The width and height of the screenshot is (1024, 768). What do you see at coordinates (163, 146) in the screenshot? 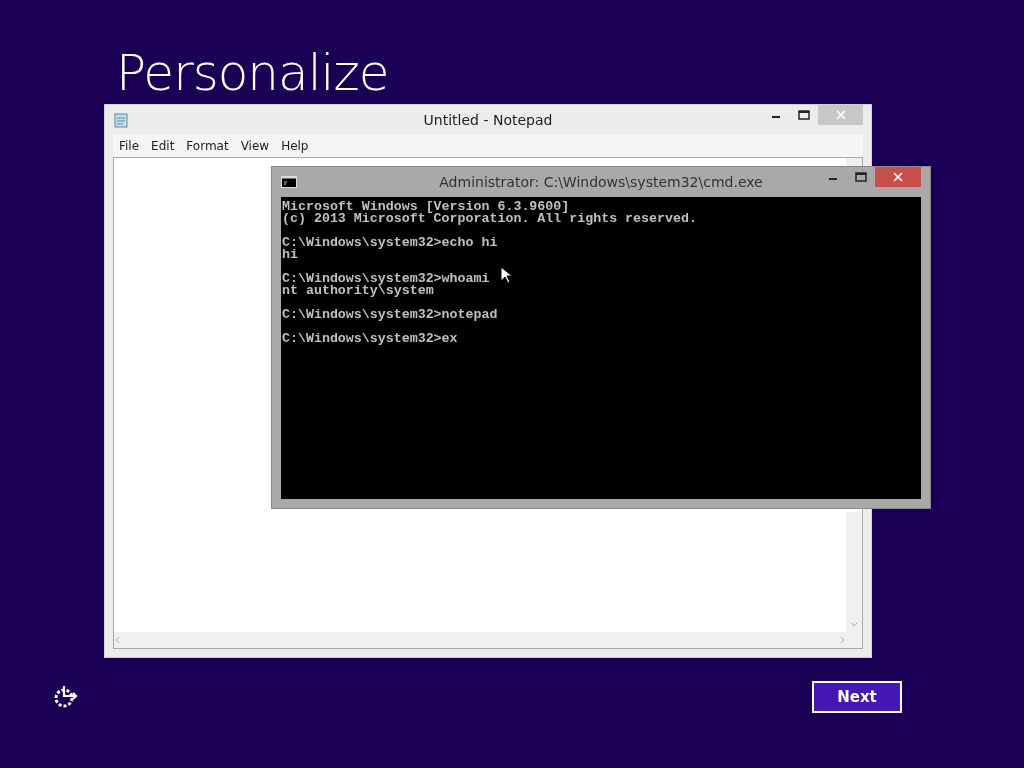
I see `menu-item: Edit` at bounding box center [163, 146].